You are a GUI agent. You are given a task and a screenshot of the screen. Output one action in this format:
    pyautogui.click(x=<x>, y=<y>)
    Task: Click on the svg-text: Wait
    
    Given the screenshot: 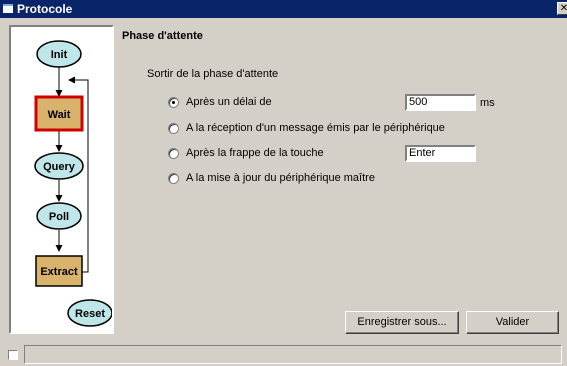 What is the action you would take?
    pyautogui.click(x=59, y=115)
    